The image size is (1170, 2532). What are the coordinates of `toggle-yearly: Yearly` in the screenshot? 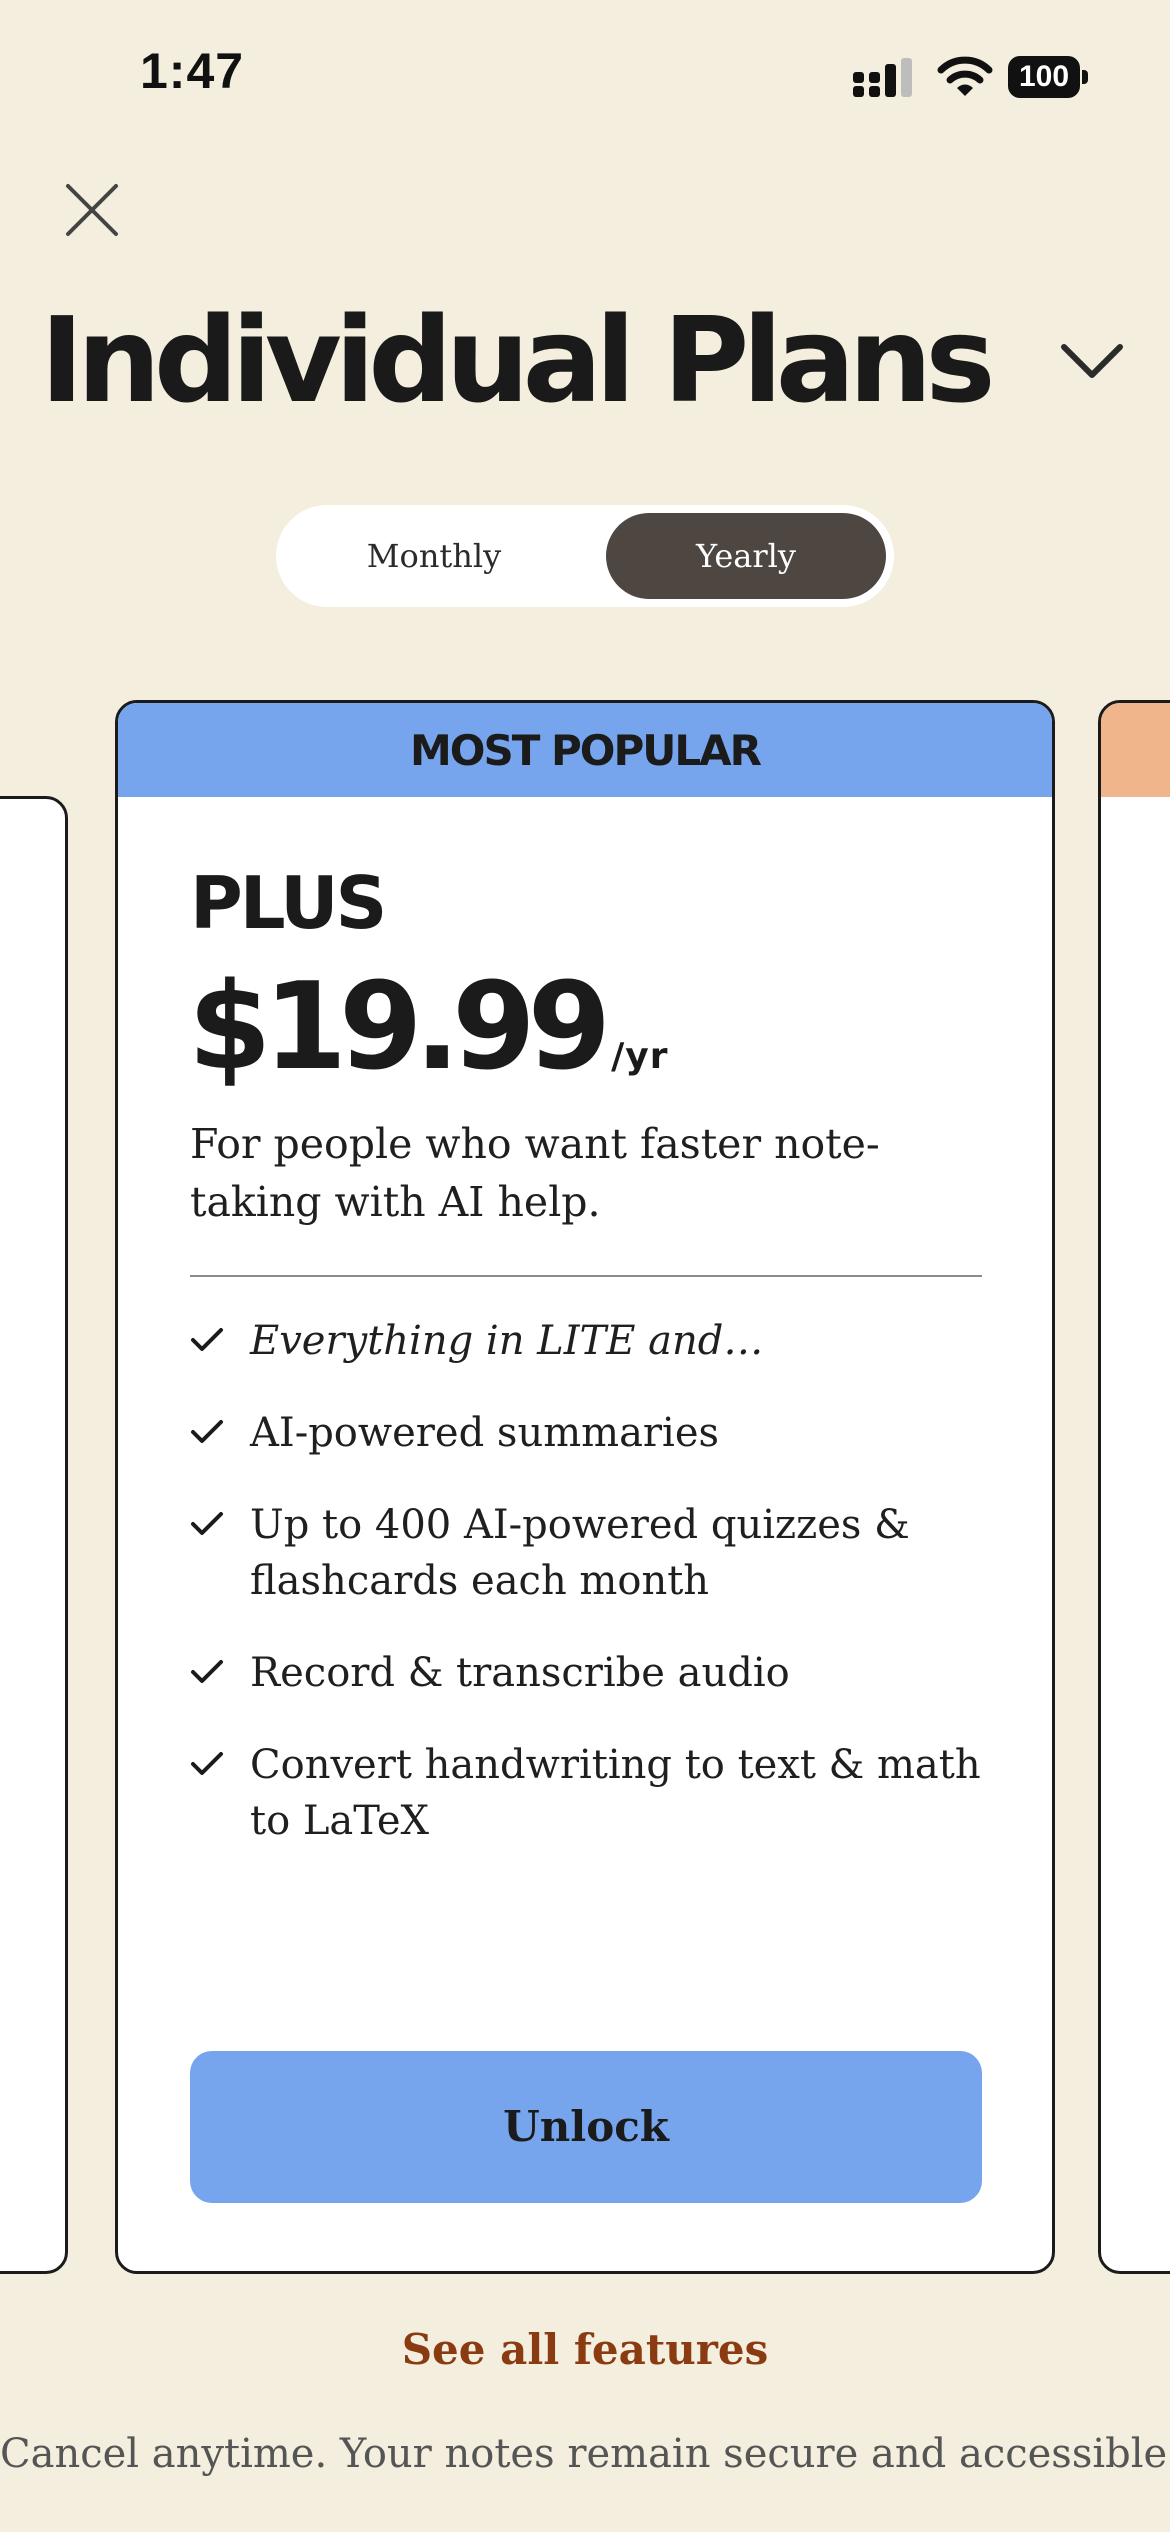 It's located at (746, 556).